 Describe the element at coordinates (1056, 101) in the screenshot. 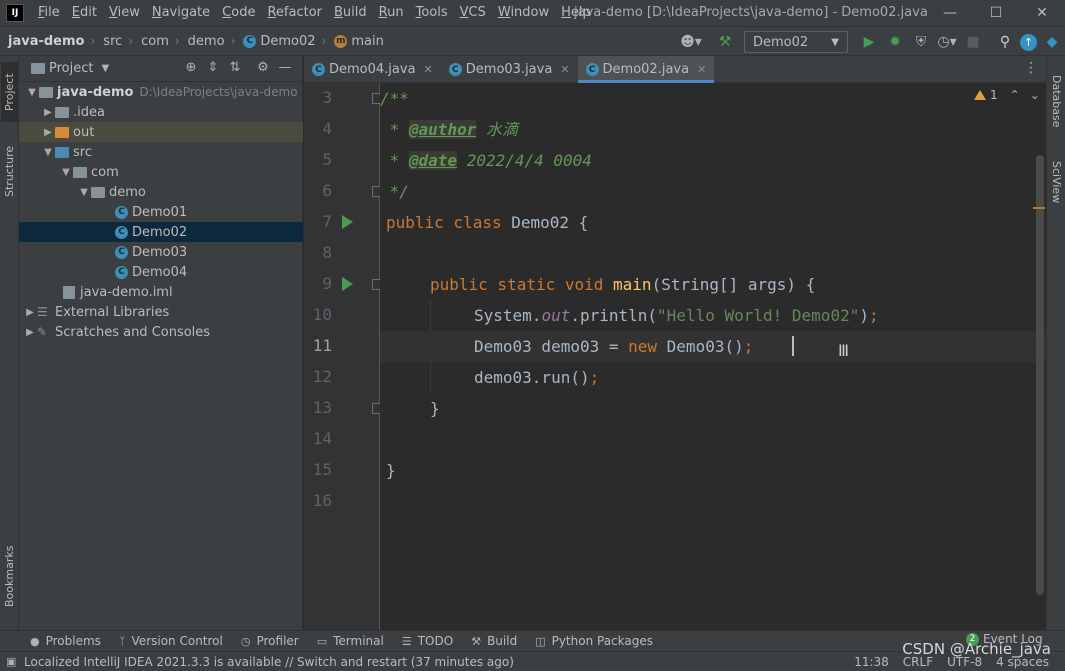

I see `database-tool-tab: Database` at that location.